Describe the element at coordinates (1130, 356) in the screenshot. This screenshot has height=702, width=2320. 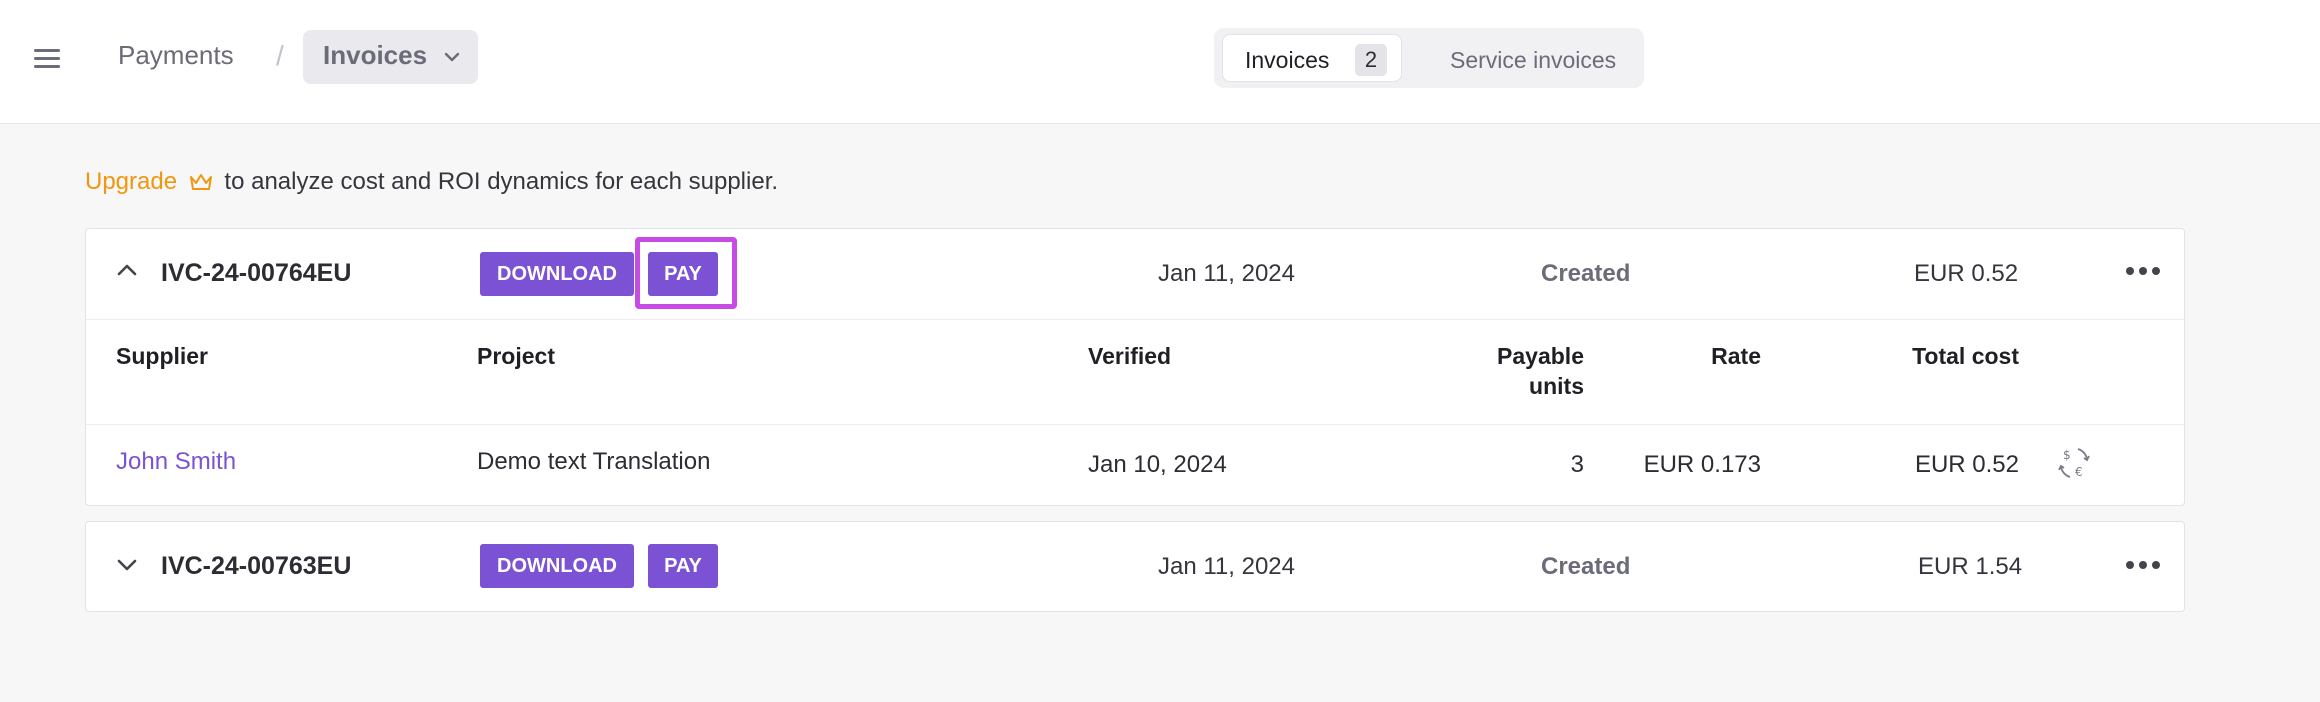
I see `column-header-verified: Verified` at that location.